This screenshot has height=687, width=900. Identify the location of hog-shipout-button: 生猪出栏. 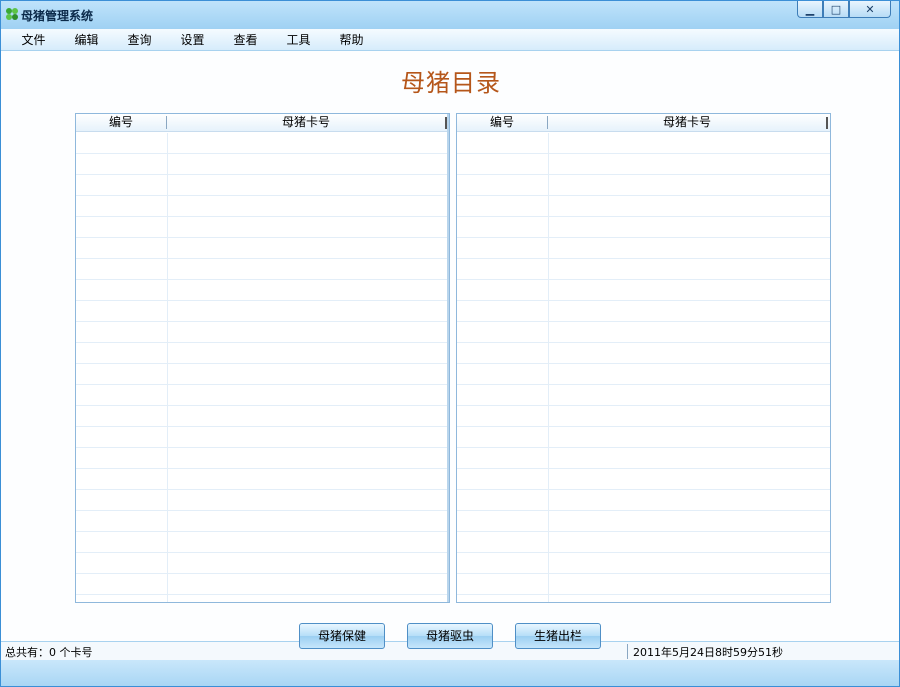
(558, 636).